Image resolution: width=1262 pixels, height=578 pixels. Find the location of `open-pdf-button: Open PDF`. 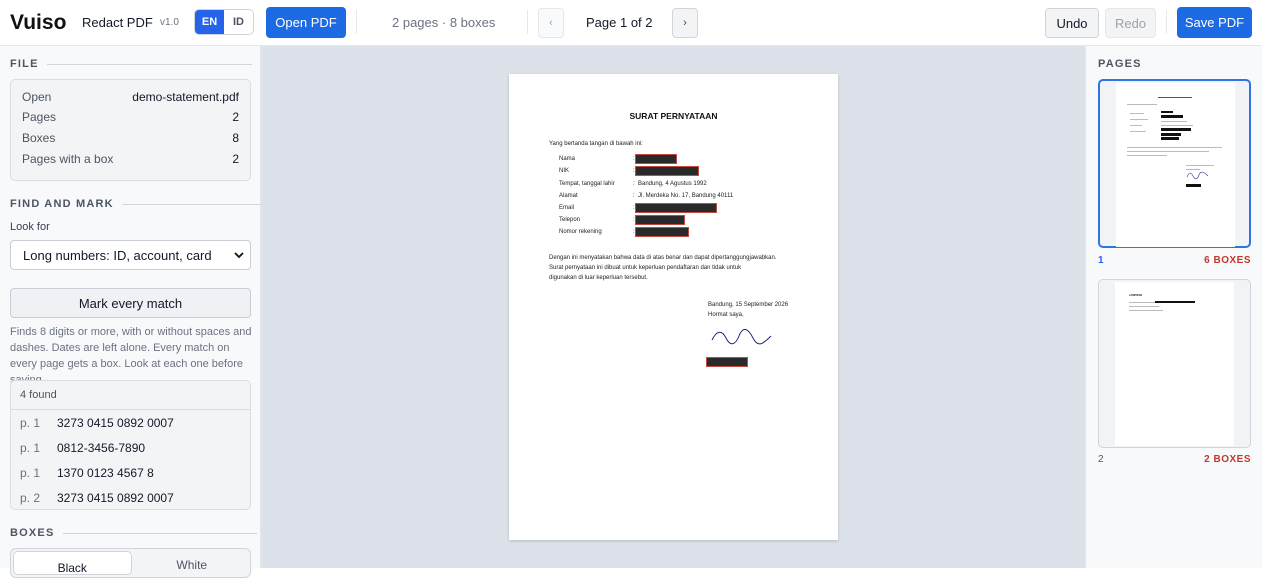

open-pdf-button: Open PDF is located at coordinates (306, 22).